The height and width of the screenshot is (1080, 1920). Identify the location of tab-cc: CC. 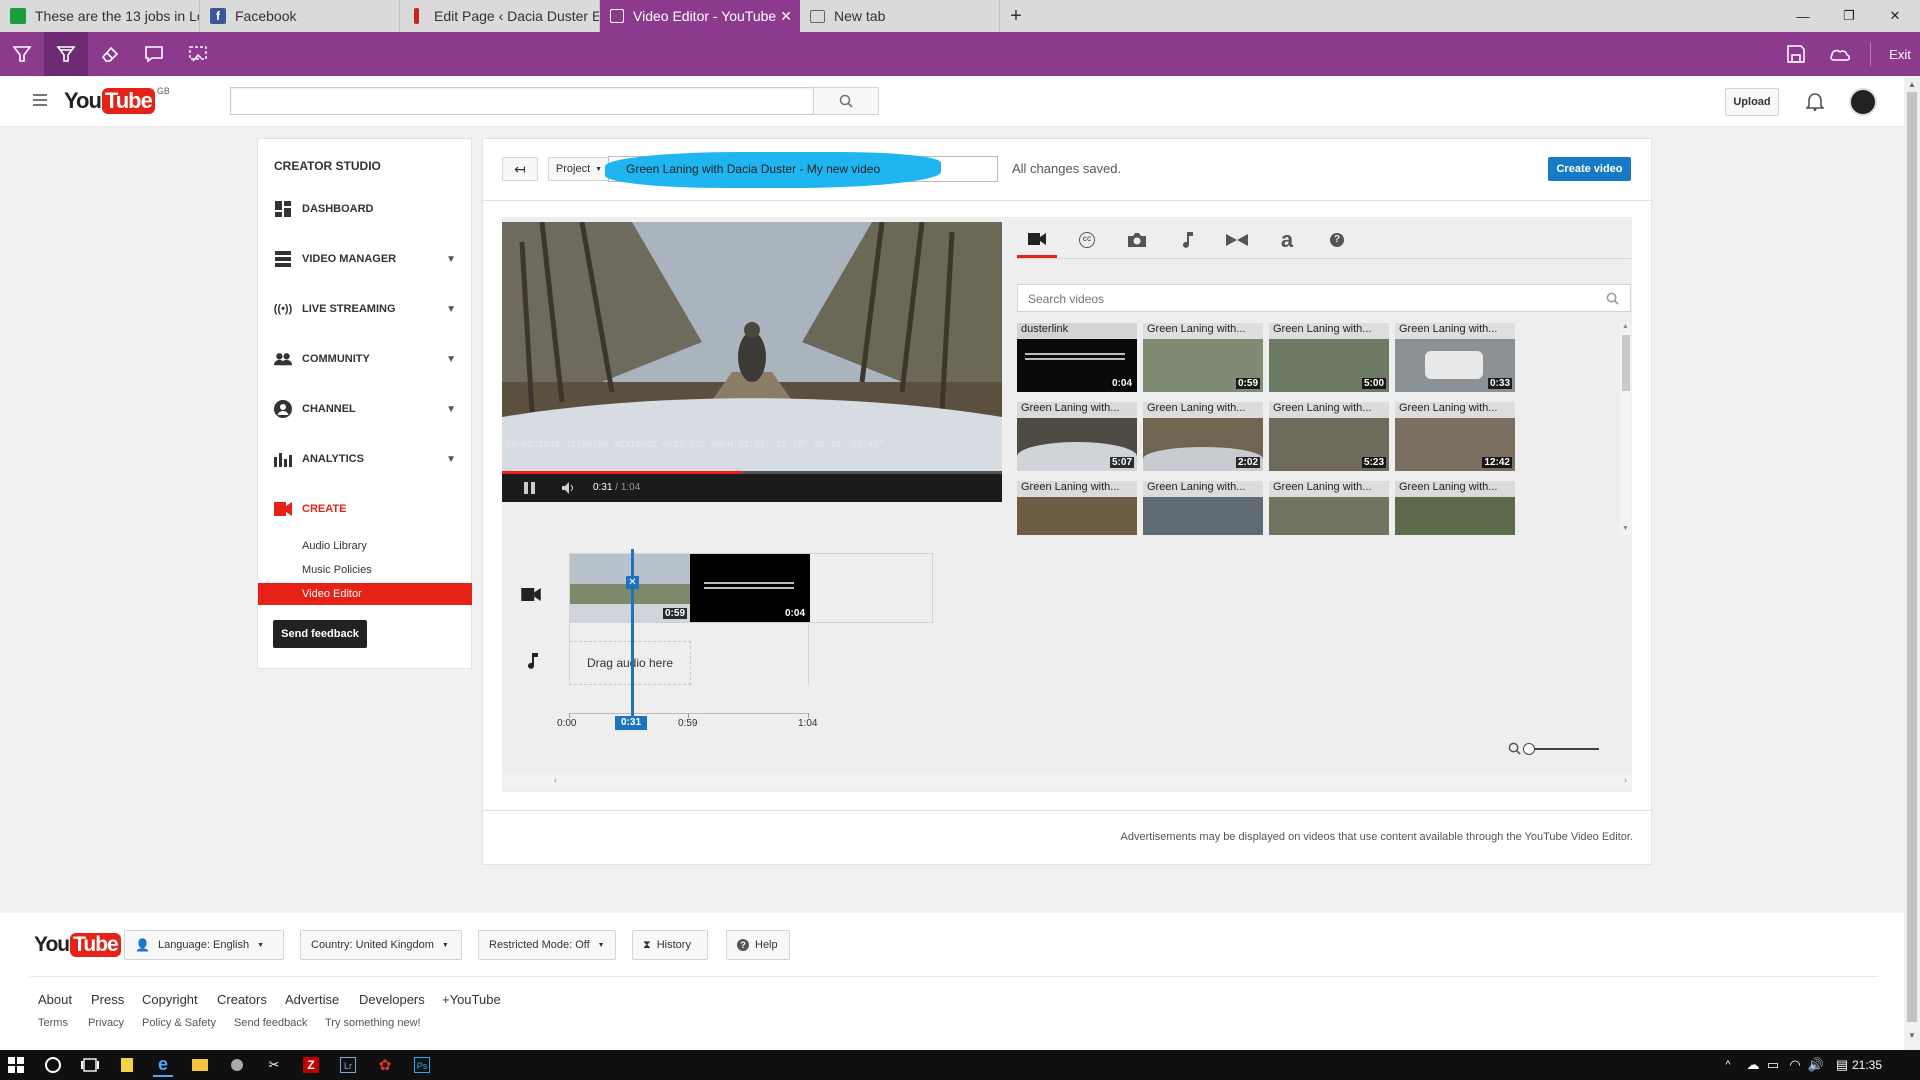
(1087, 240).